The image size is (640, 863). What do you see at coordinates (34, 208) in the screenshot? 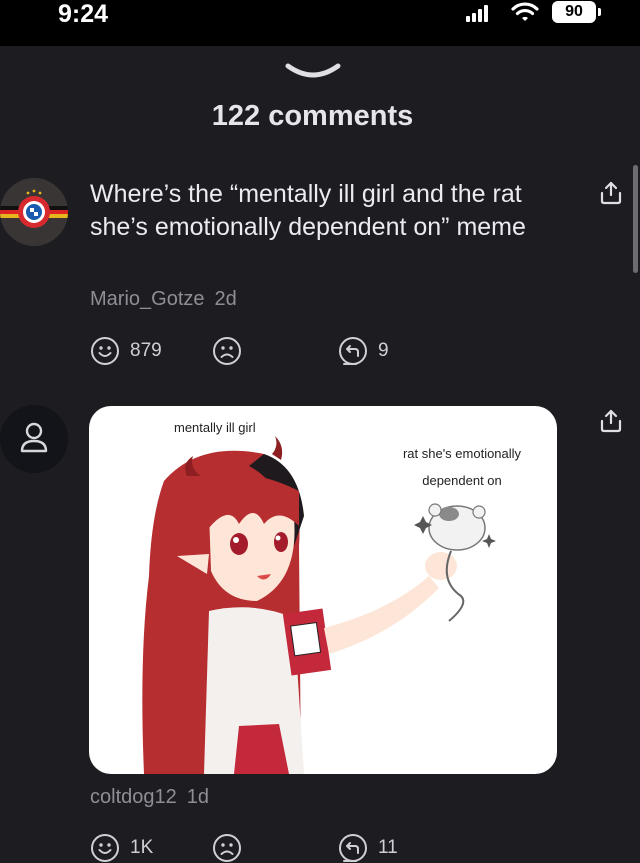
I see `club-badge-icon` at bounding box center [34, 208].